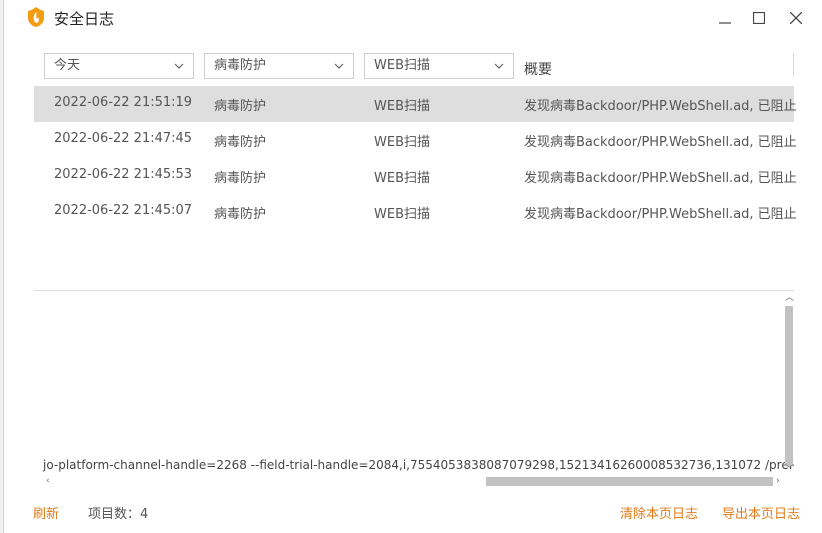 Image resolution: width=822 pixels, height=533 pixels. Describe the element at coordinates (240, 65) in the screenshot. I see `category-filter-value: 病毒防护` at that location.